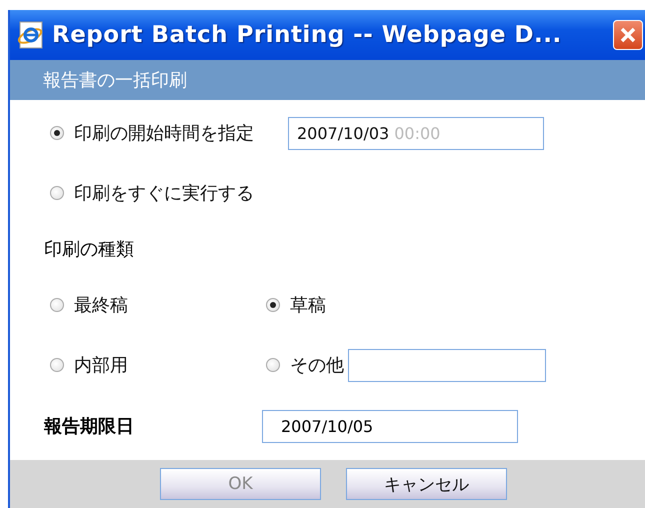 This screenshot has width=645, height=508. Describe the element at coordinates (327, 80) in the screenshot. I see `dialog-header: 報告書の一括印刷` at that location.